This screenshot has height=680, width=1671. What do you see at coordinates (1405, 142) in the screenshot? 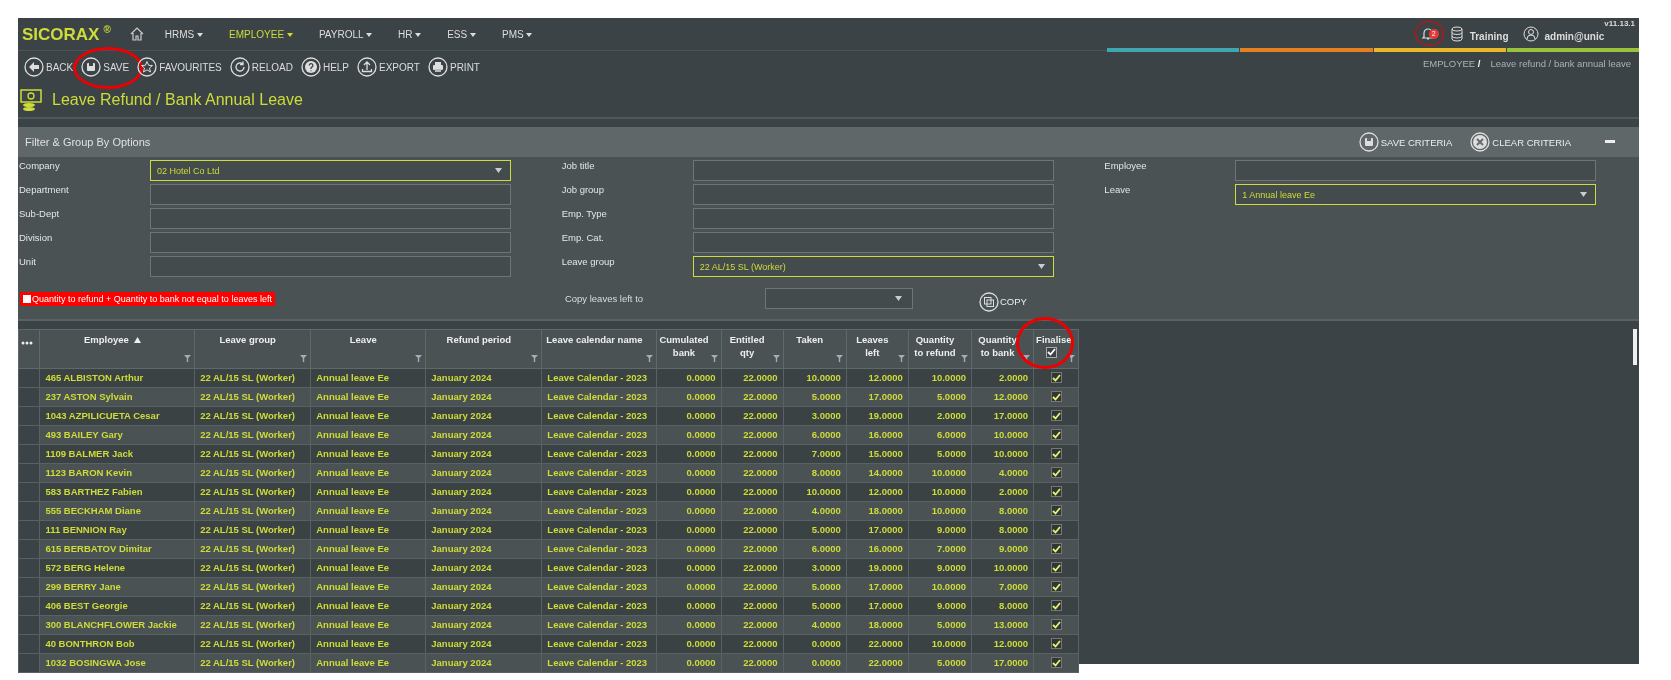
I see `criteria-button: SAVE CRITERIA` at bounding box center [1405, 142].